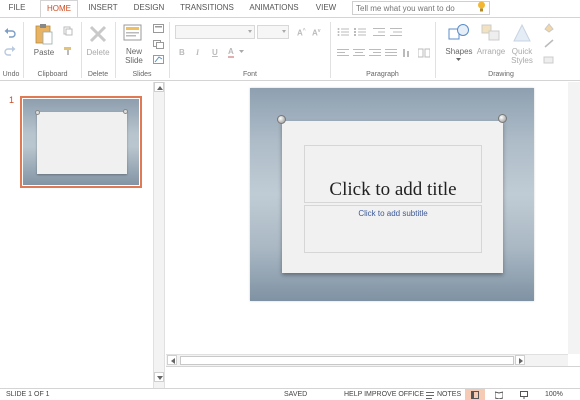 The height and width of the screenshot is (400, 580). I want to click on new-slide-label-line2: Slide, so click(134, 60).